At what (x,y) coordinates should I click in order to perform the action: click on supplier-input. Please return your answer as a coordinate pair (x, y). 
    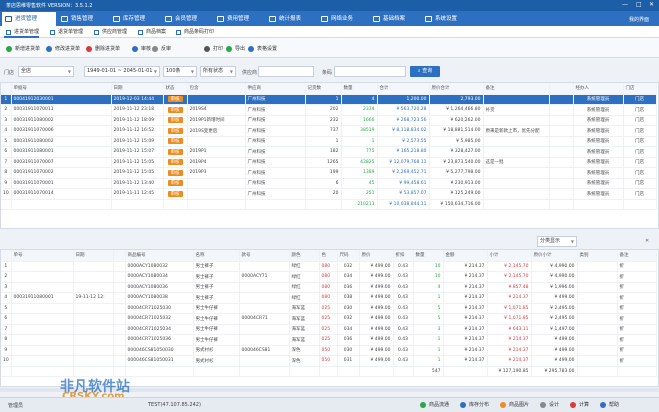
    Looking at the image, I should click on (286, 71).